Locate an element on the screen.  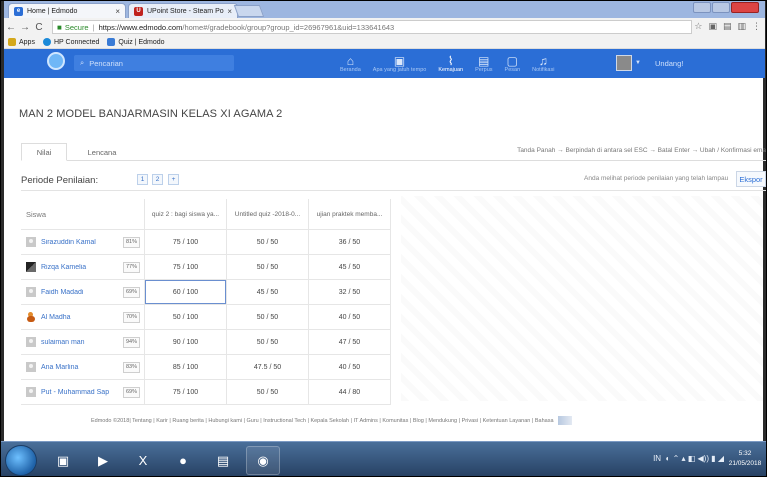
footer-link: Komunitas is located at coordinates (395, 421).